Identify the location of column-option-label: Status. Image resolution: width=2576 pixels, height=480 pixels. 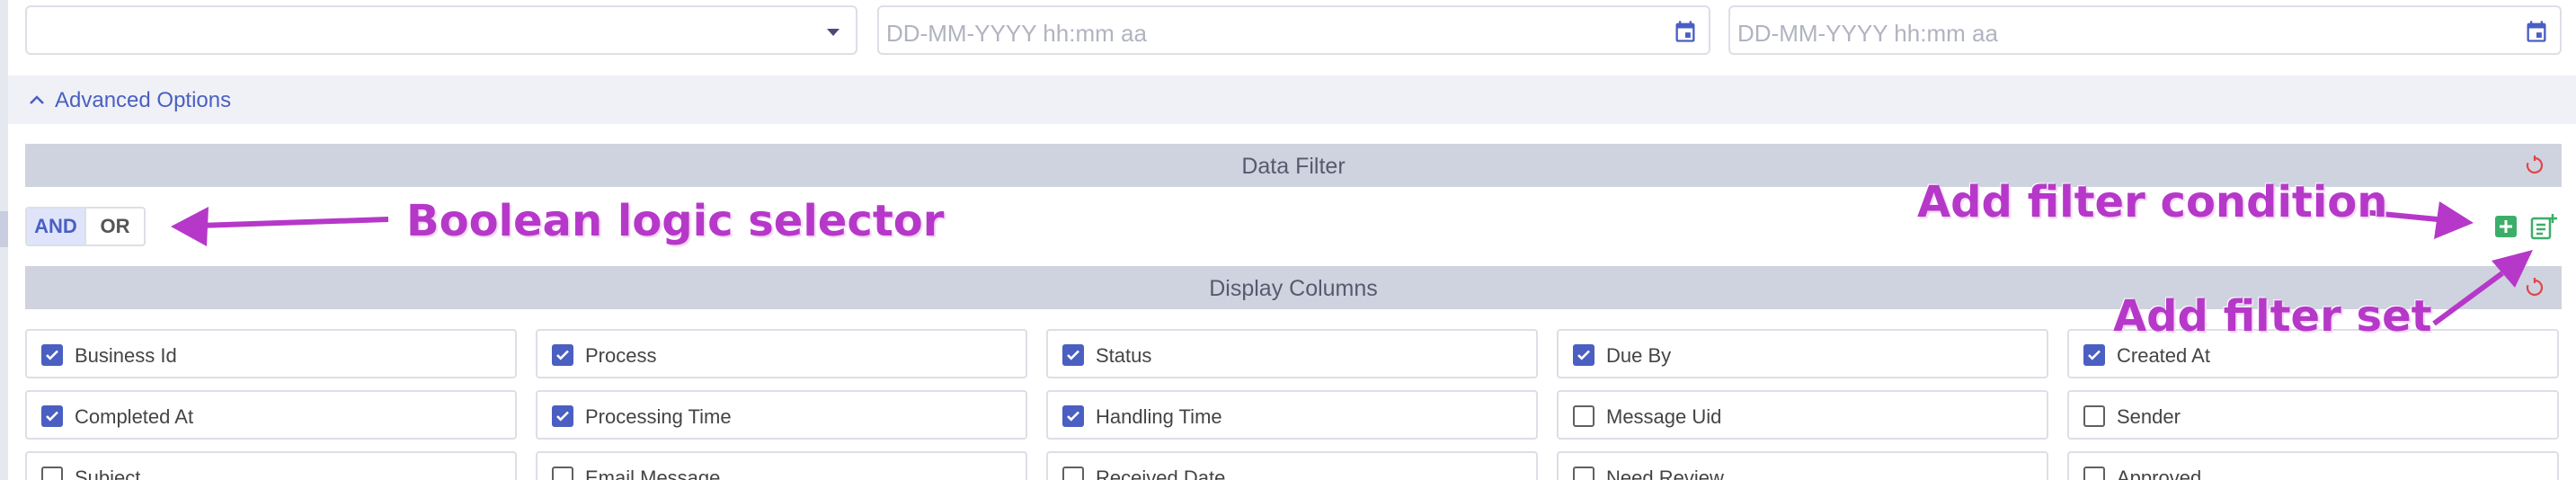
(1124, 355).